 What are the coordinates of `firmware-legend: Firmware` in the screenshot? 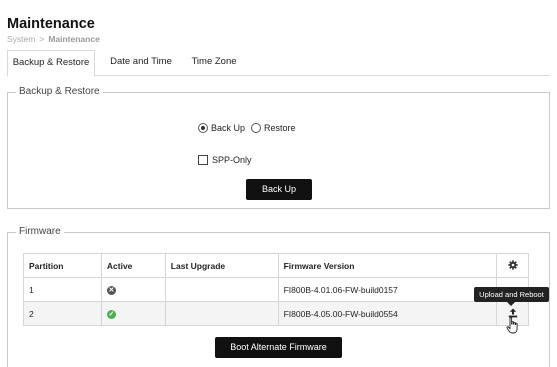 It's located at (40, 231).